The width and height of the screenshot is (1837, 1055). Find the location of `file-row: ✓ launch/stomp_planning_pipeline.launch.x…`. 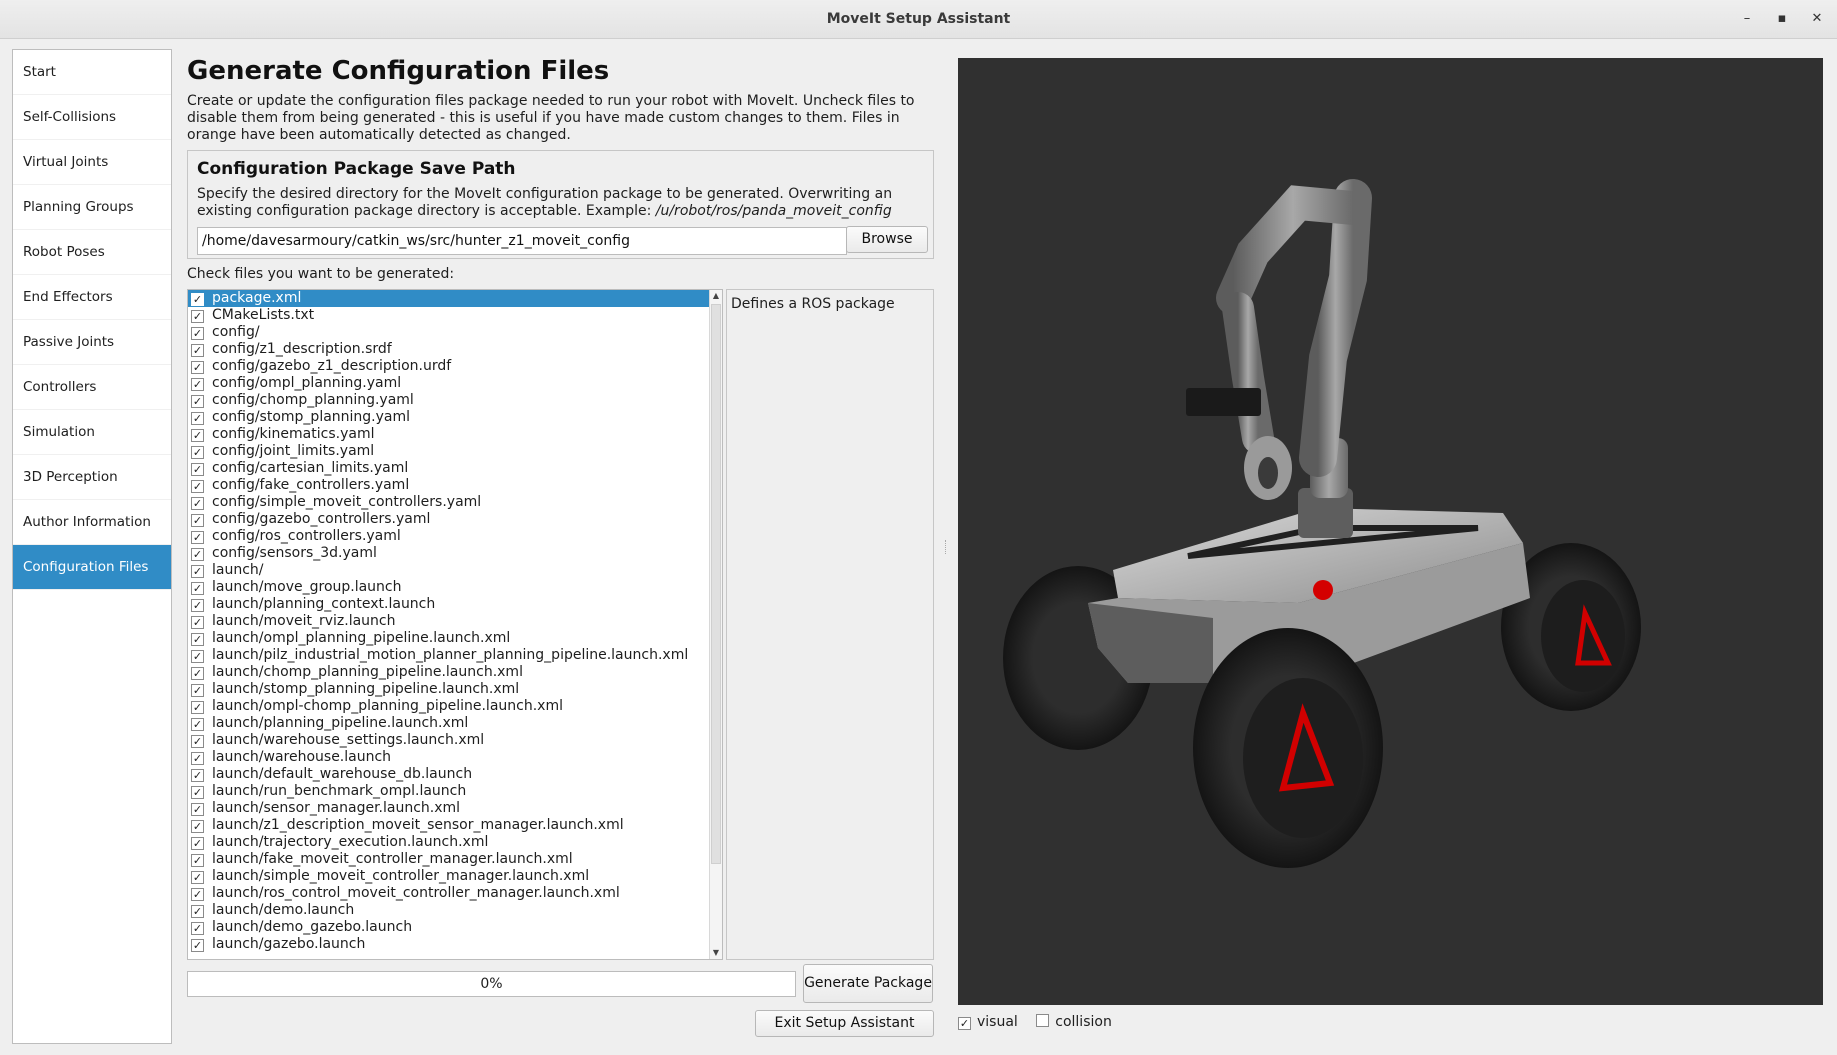

file-row: ✓ launch/stomp_planning_pipeline.launch.x… is located at coordinates (455, 689).